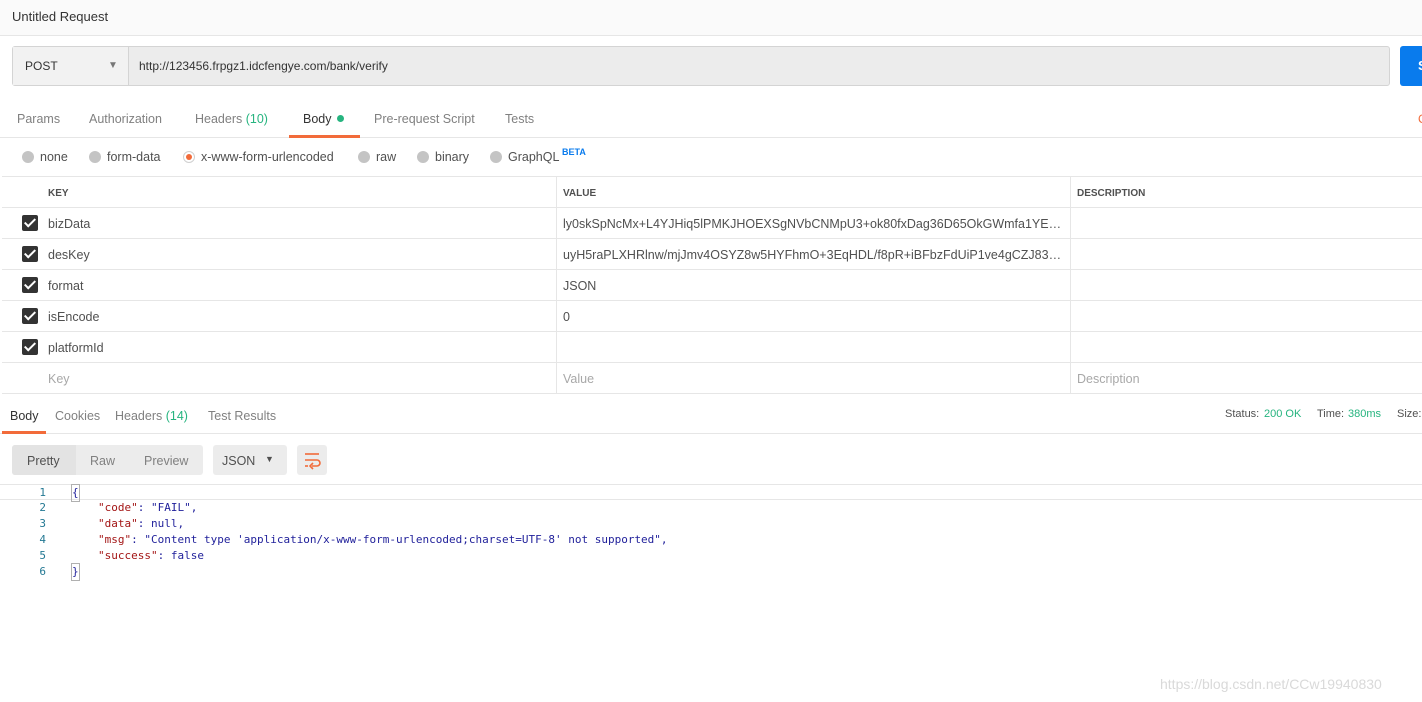  I want to click on param-key: isEncode, so click(299, 316).